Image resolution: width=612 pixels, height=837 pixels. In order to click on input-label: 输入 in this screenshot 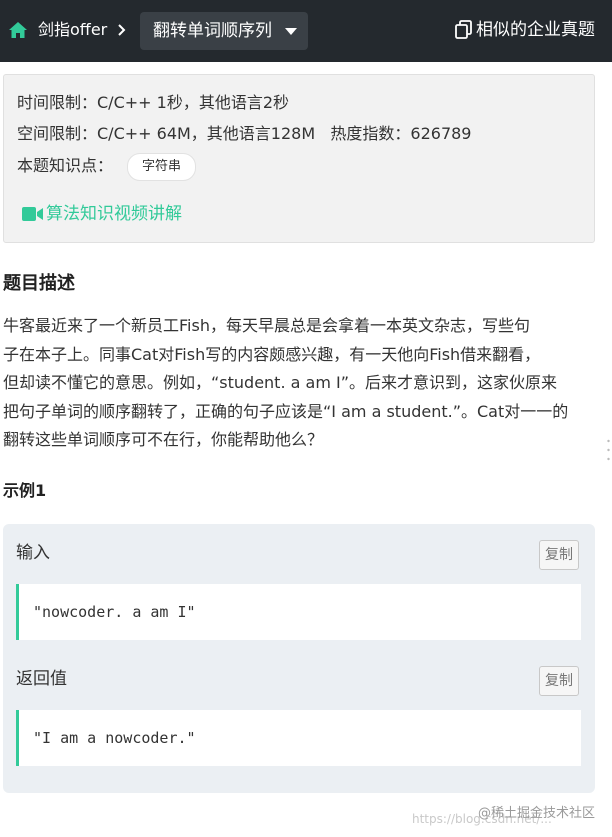, I will do `click(33, 553)`.